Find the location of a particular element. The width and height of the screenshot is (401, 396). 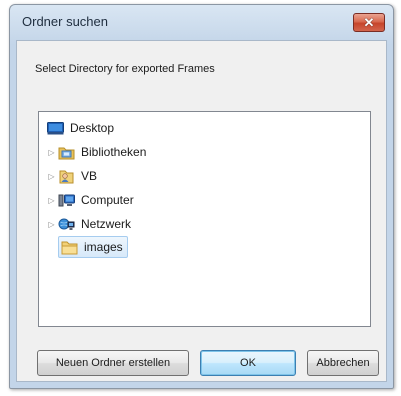

tree-item-netzwerk: ▷ Netzwerk is located at coordinates (91, 224).